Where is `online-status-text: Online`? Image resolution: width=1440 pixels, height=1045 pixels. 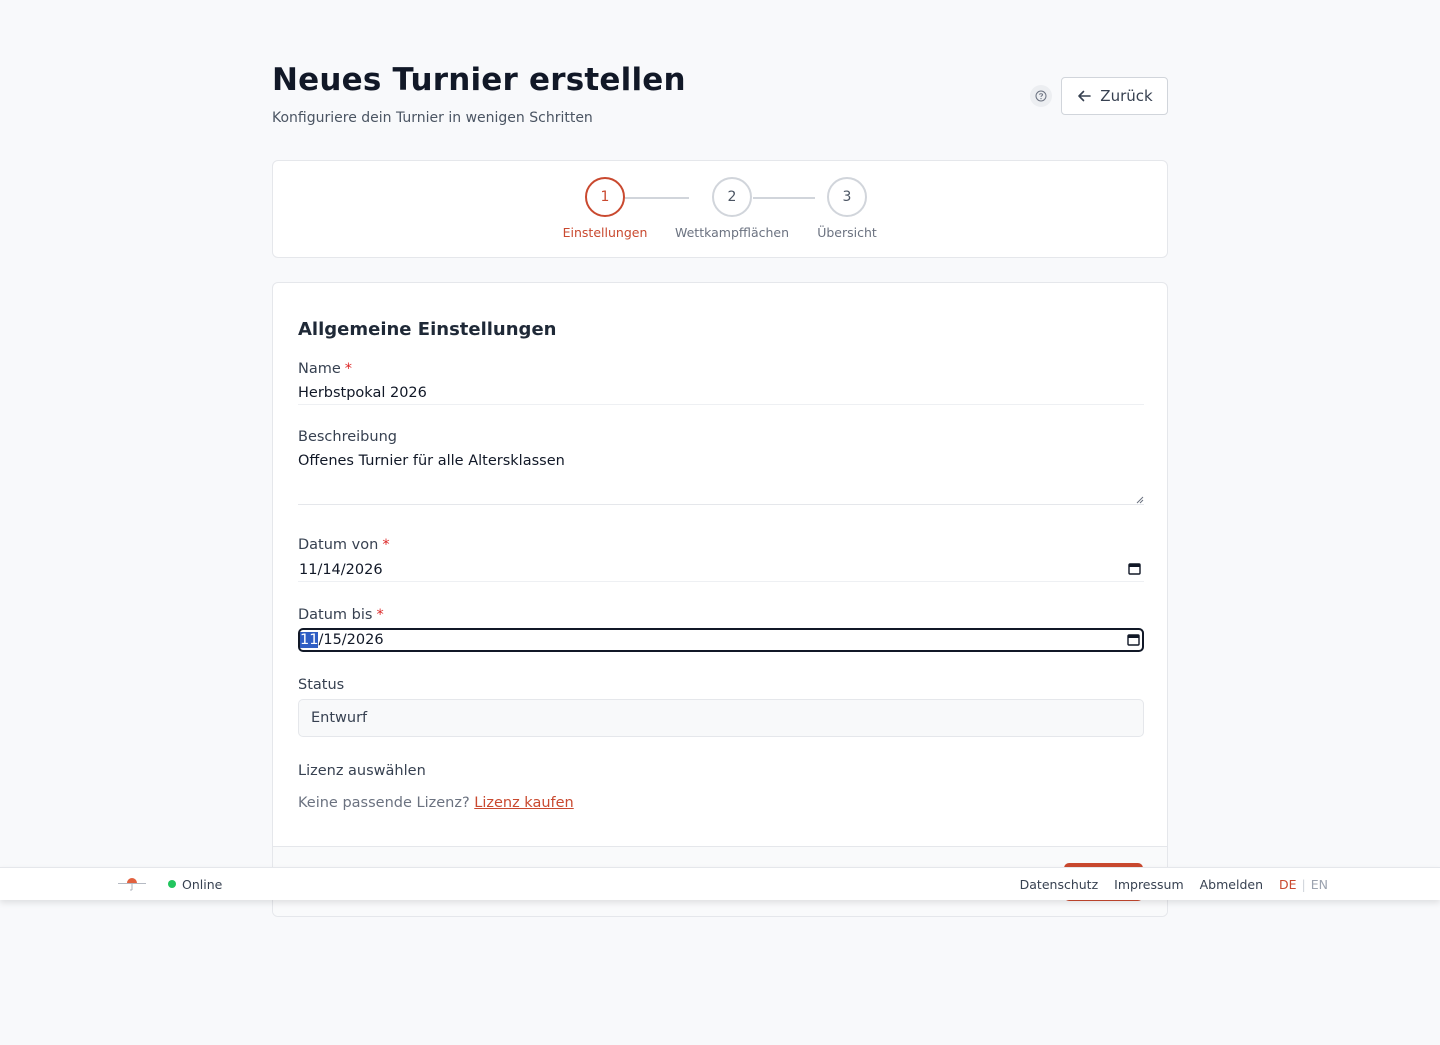 online-status-text: Online is located at coordinates (202, 884).